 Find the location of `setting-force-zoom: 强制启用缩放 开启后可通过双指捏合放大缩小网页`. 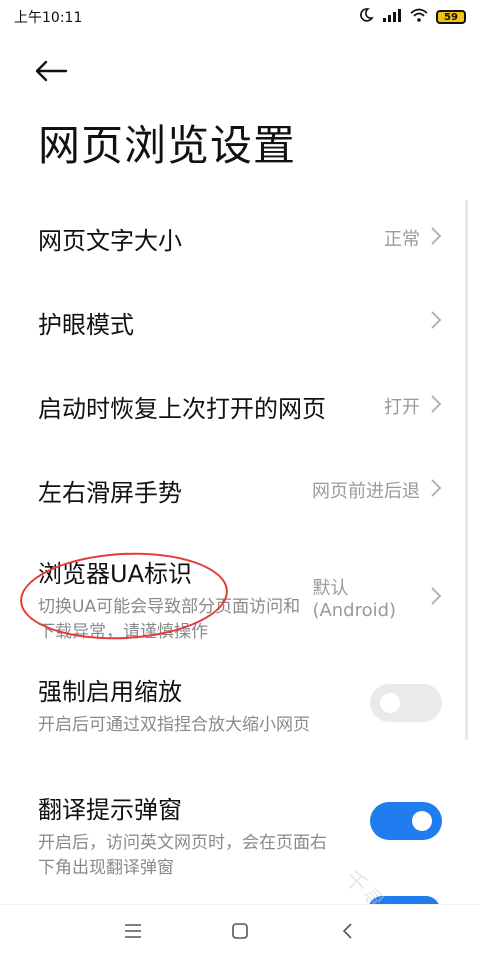

setting-force-zoom: 强制启用缩放 开启后可通过双指捏合放大缩小网页 is located at coordinates (240, 709).